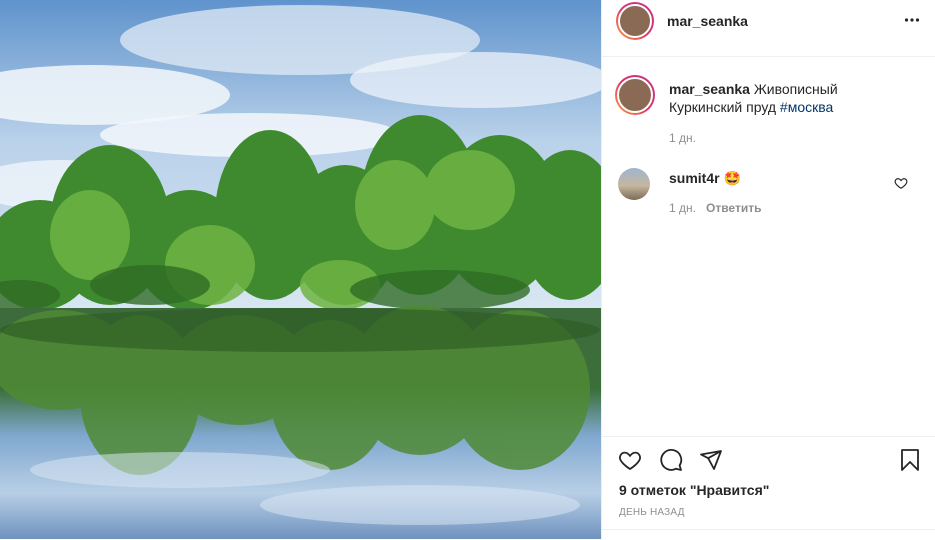 This screenshot has width=935, height=540. What do you see at coordinates (711, 460) in the screenshot?
I see `share-icon` at bounding box center [711, 460].